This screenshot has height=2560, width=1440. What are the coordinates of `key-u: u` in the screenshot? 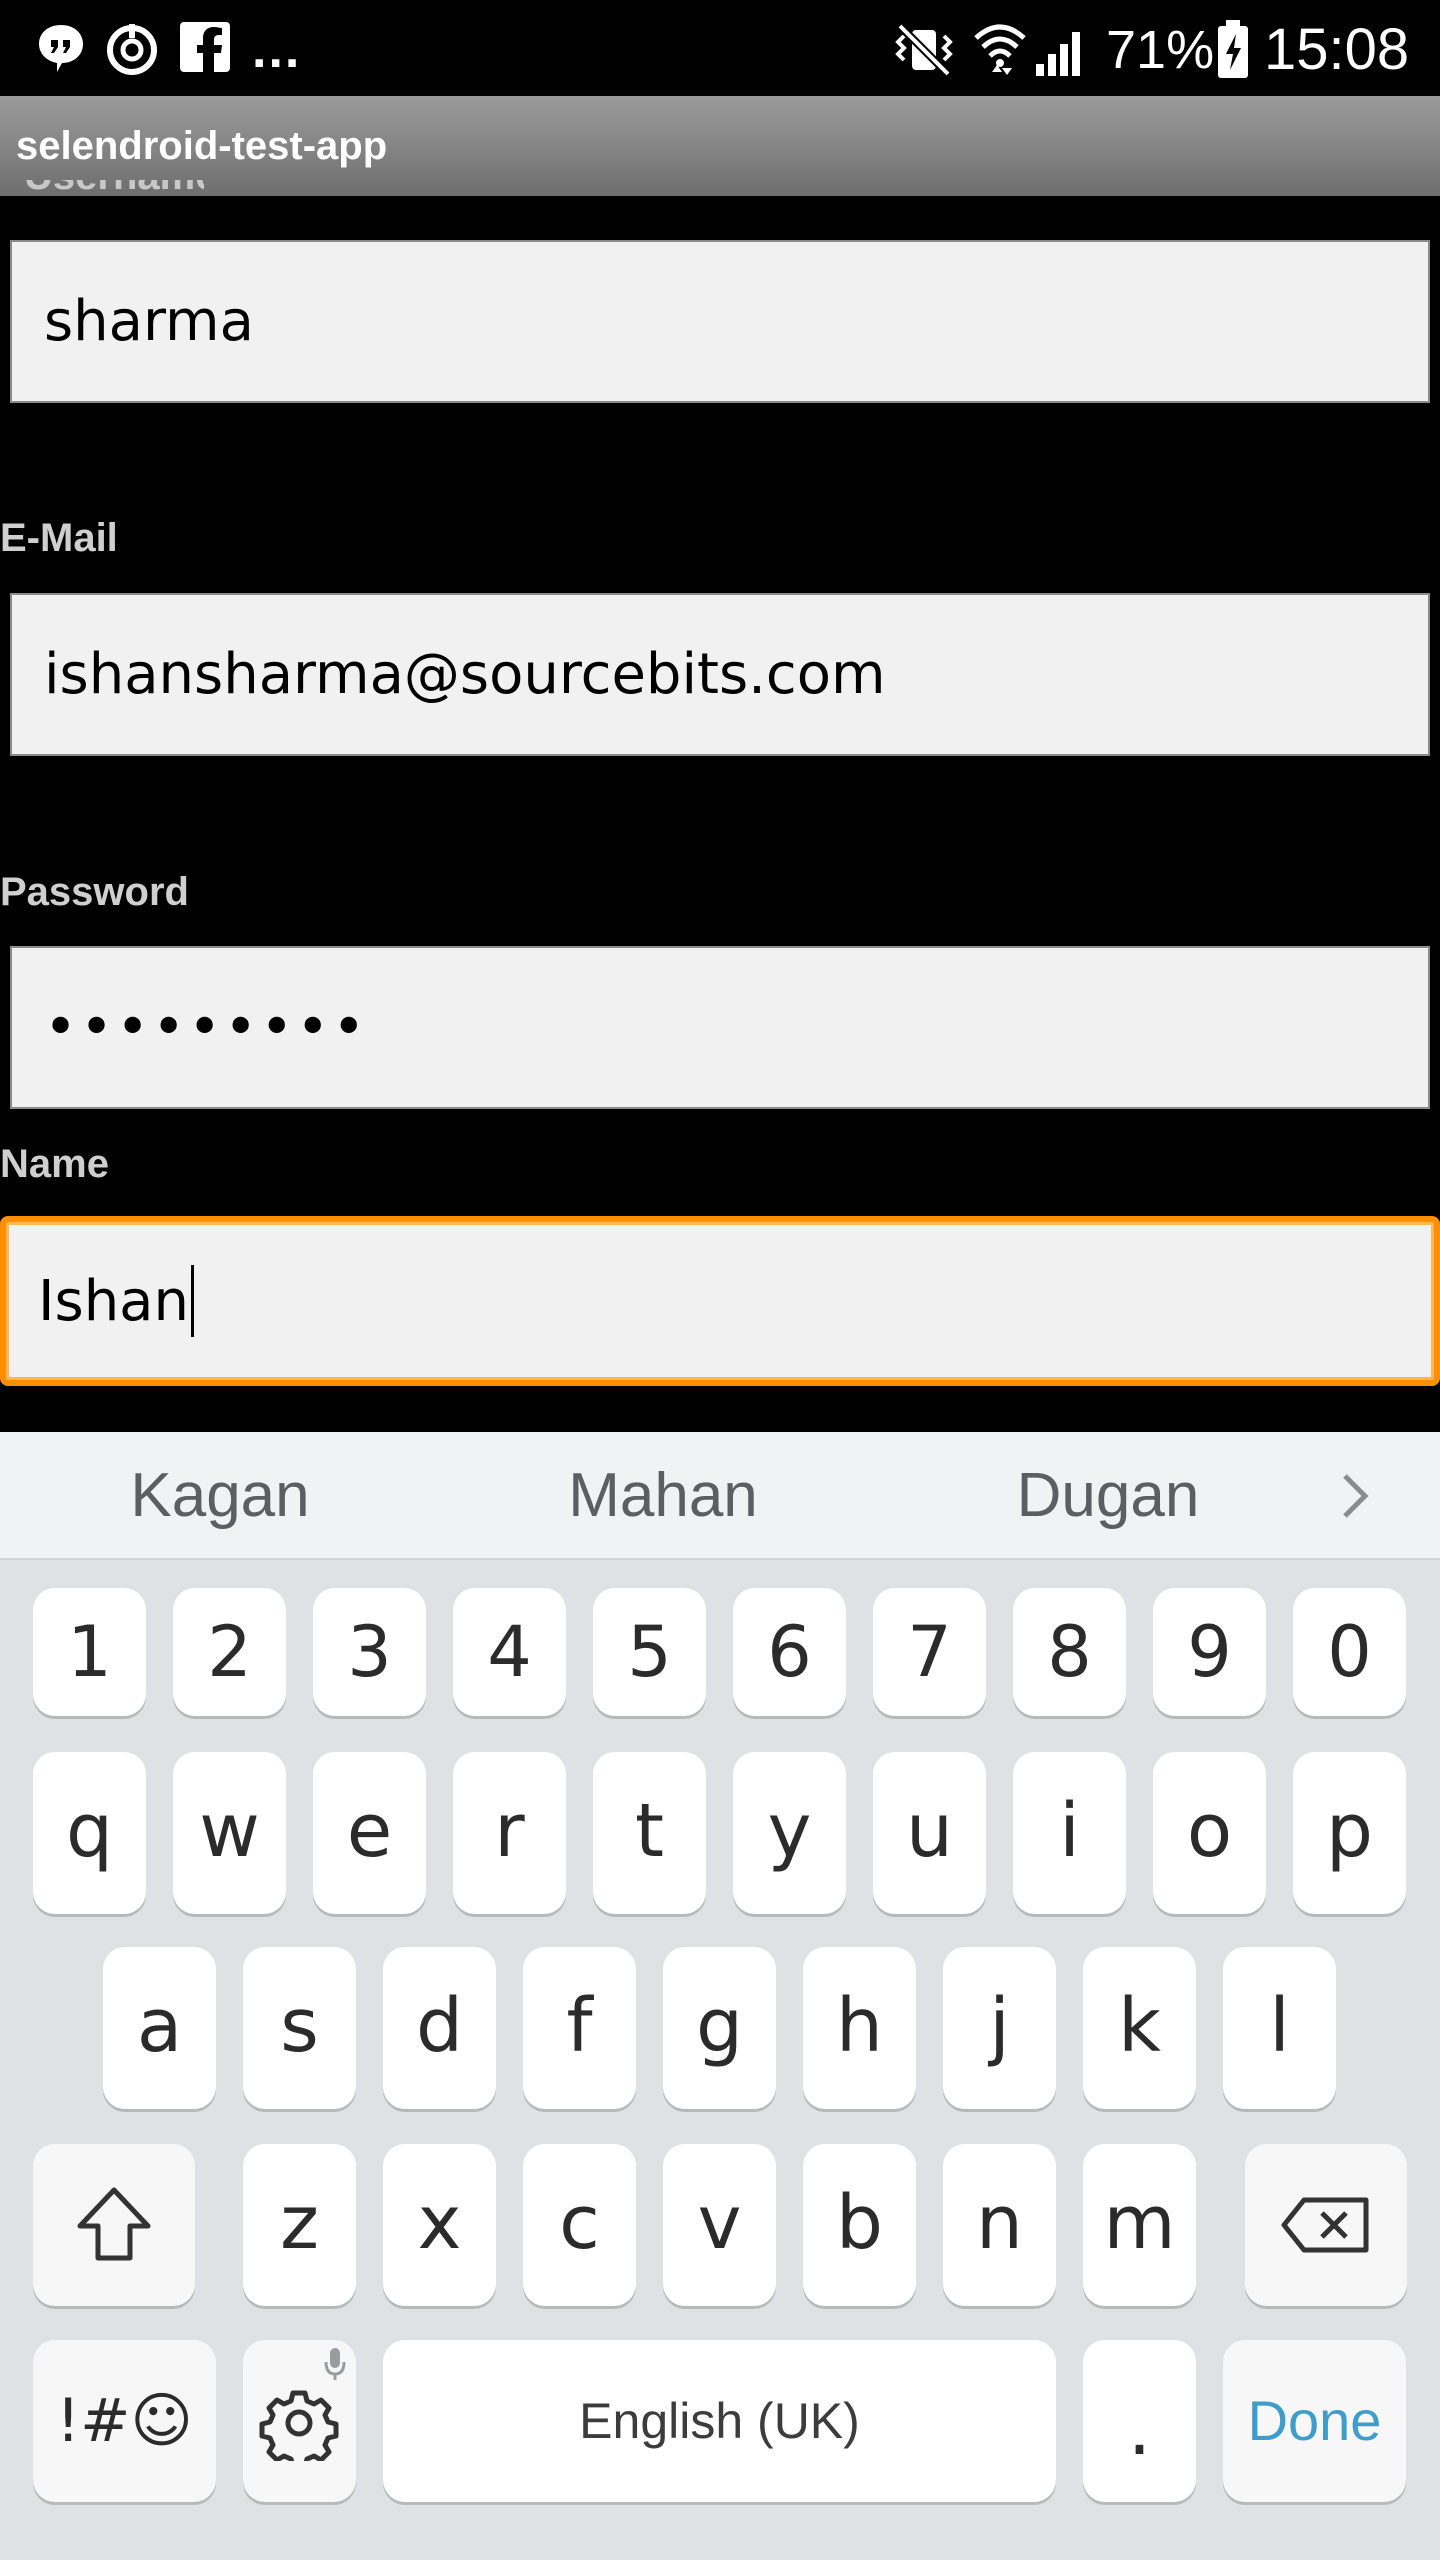 It's located at (929, 1833).